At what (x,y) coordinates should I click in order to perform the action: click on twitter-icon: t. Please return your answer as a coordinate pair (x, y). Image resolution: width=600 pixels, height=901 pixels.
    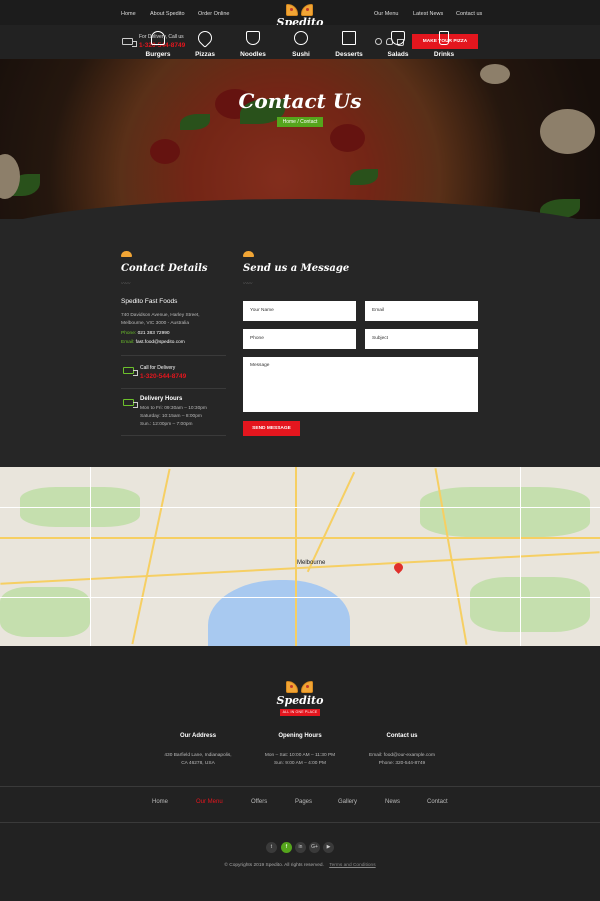
    Looking at the image, I should click on (271, 847).